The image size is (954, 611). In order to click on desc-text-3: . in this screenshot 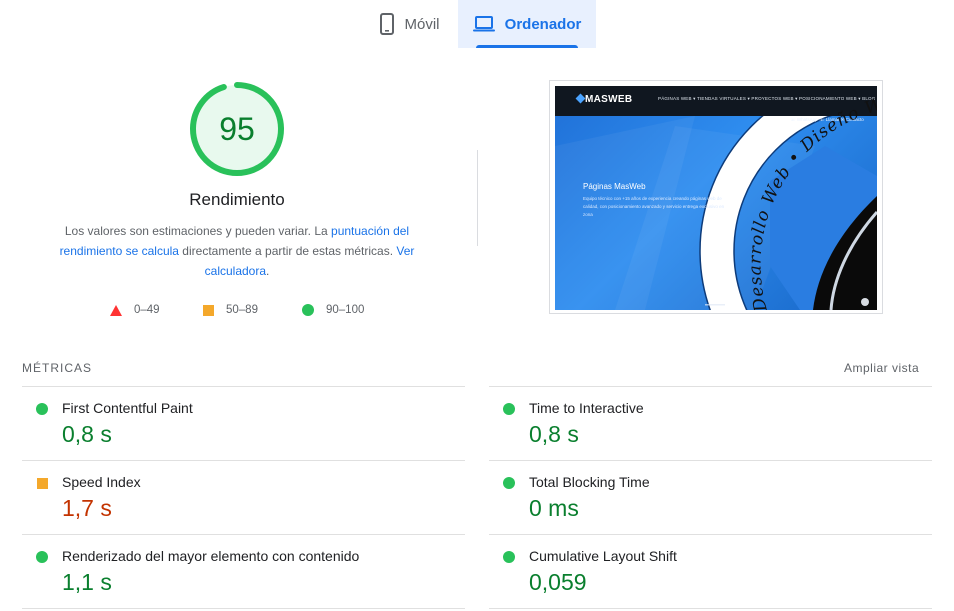, I will do `click(268, 271)`.